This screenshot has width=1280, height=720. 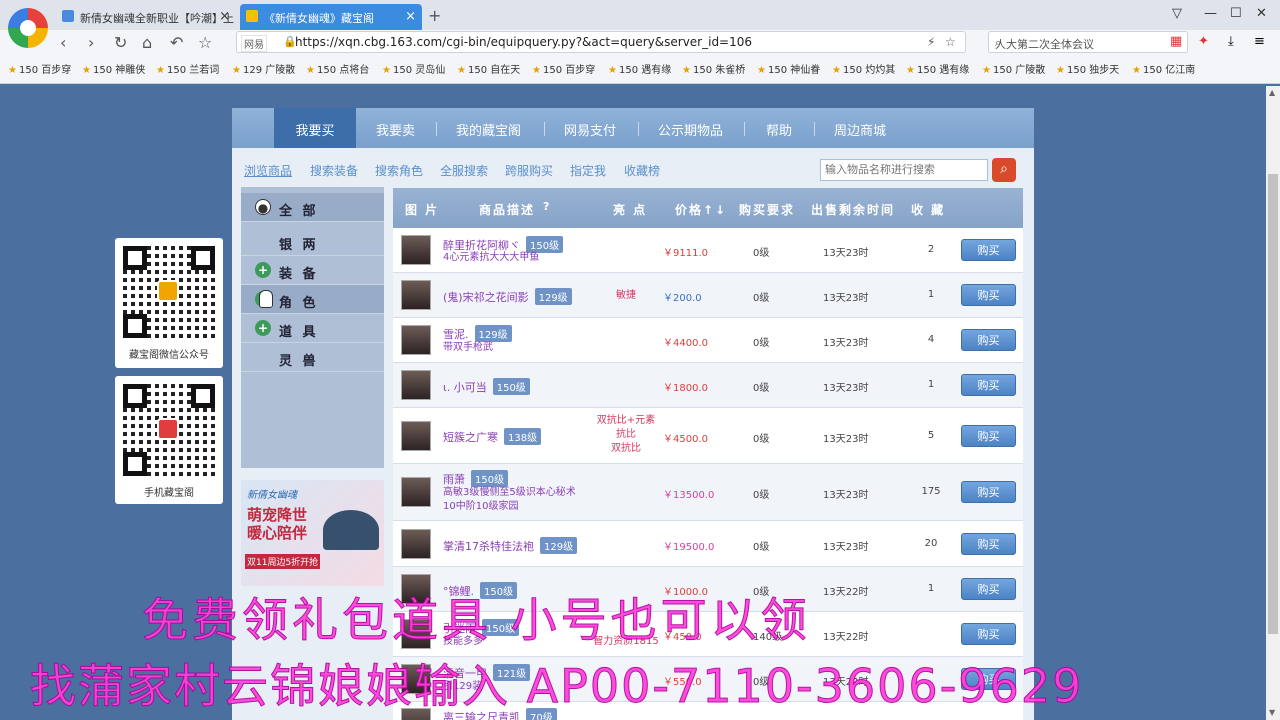 I want to click on new-tab-icon: +, so click(x=434, y=15).